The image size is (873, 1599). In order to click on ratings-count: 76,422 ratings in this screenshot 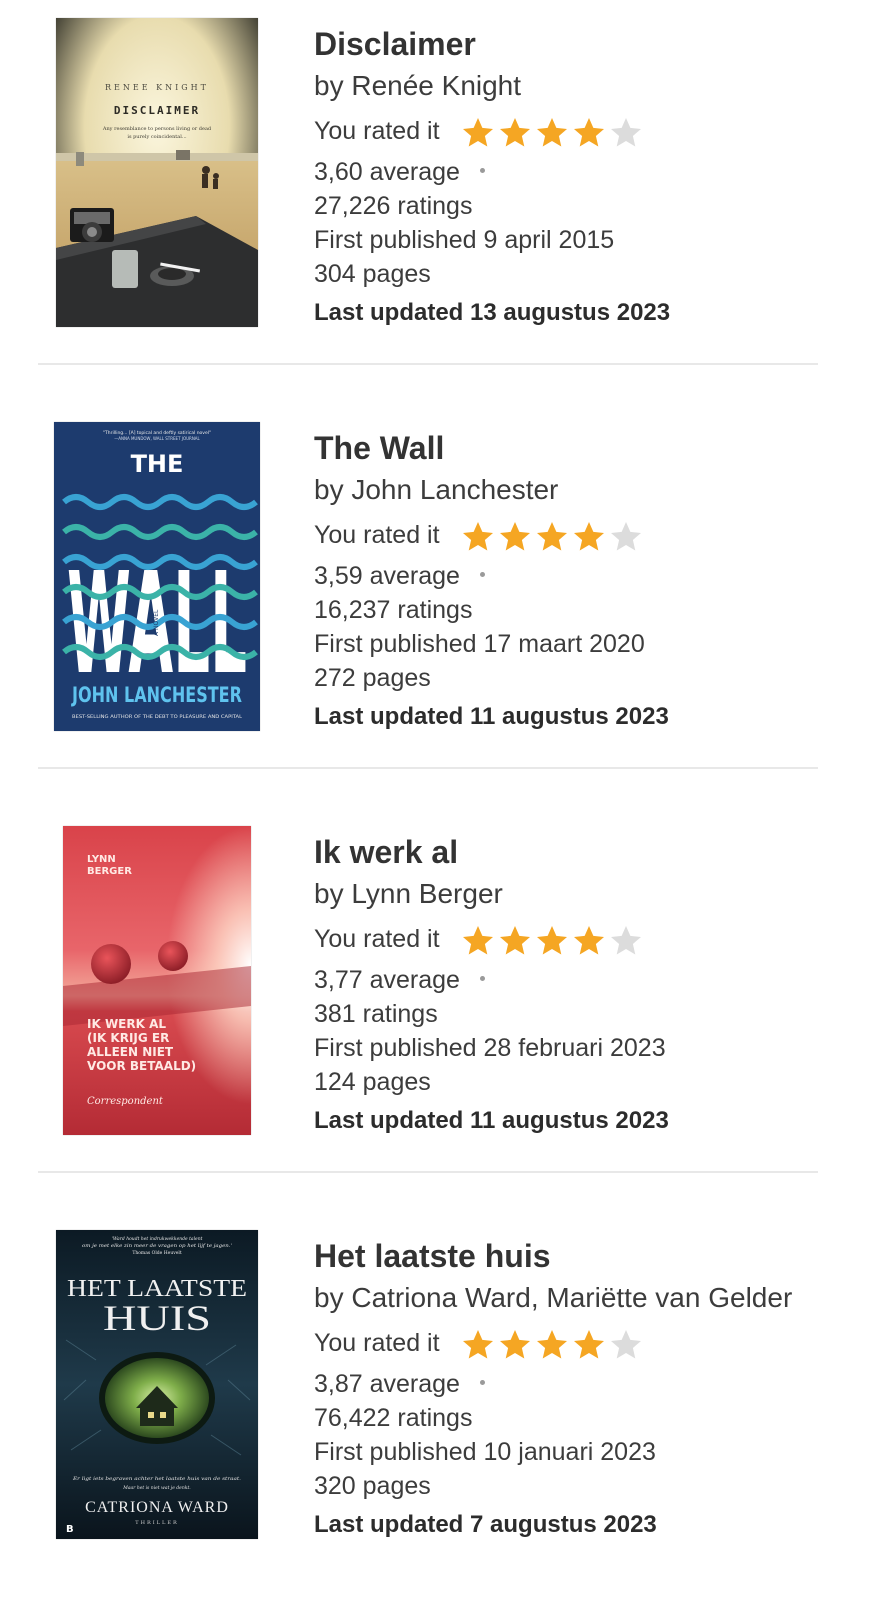, I will do `click(393, 1418)`.